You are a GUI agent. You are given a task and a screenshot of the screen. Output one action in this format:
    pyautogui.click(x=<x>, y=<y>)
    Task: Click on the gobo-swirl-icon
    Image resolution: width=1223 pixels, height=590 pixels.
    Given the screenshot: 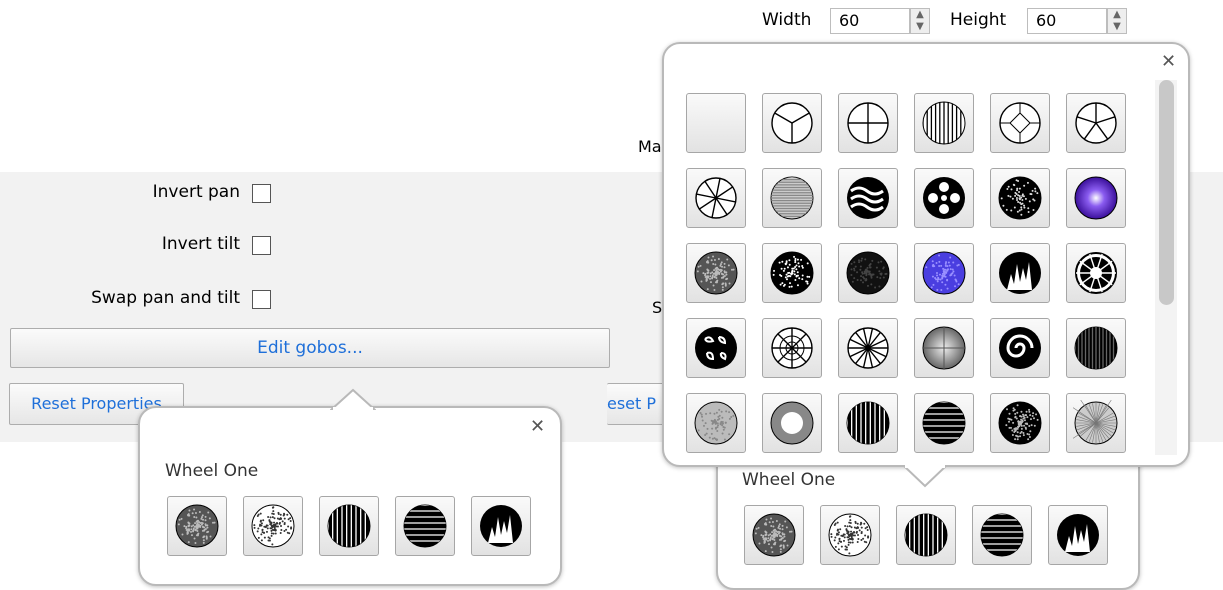 What is the action you would take?
    pyautogui.click(x=716, y=348)
    